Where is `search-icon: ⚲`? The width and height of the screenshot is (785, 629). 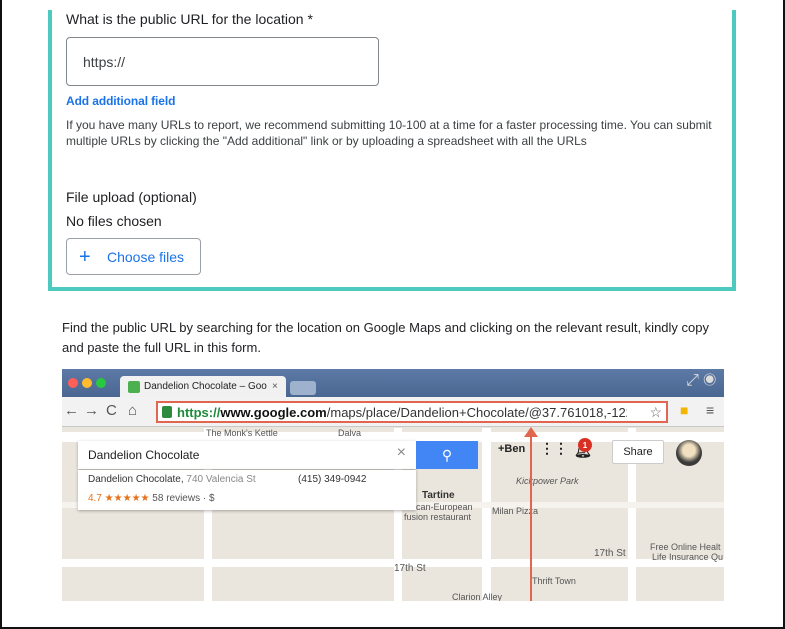 search-icon: ⚲ is located at coordinates (447, 454).